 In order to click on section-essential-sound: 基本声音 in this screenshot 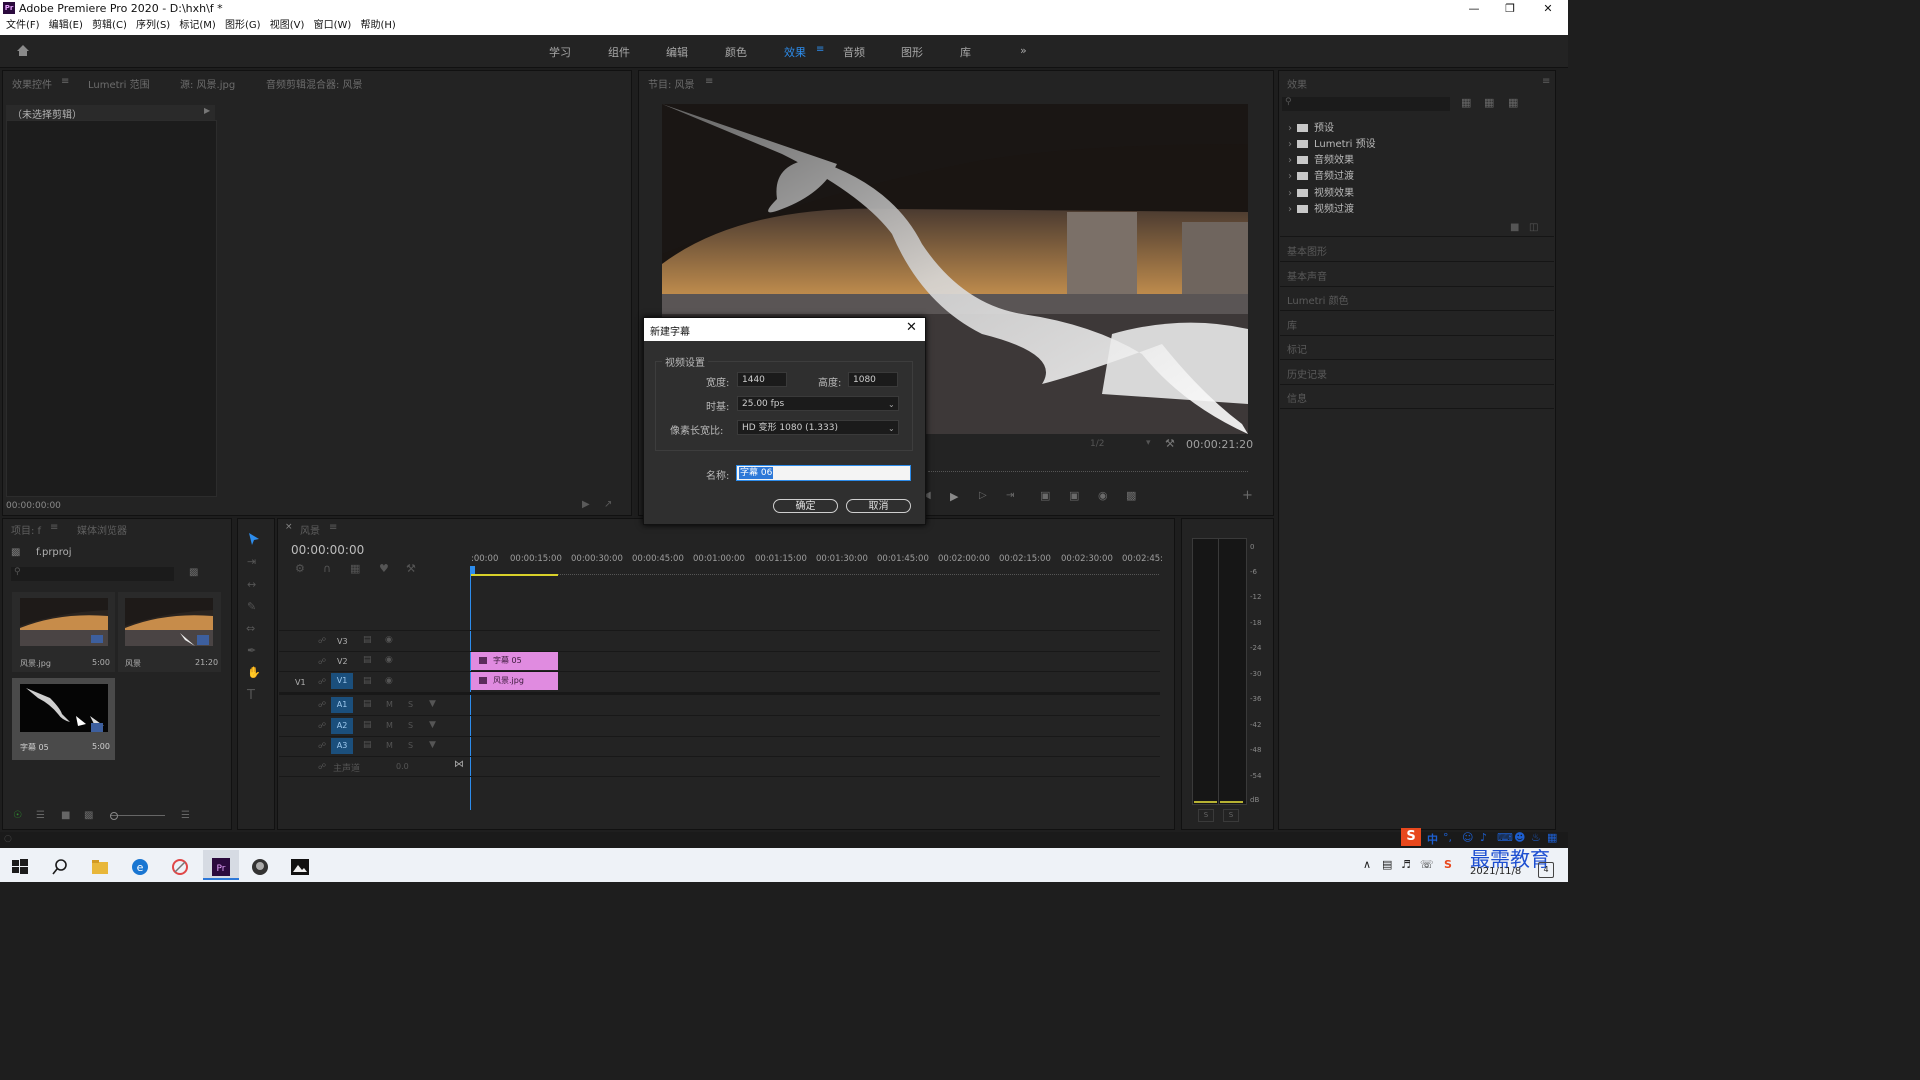, I will do `click(1307, 275)`.